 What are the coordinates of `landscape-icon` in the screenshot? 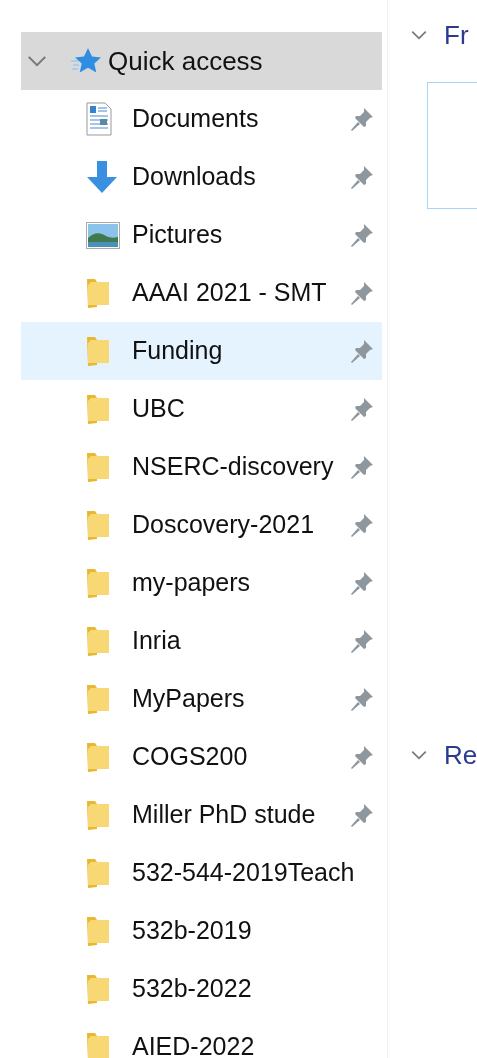 It's located at (103, 235).